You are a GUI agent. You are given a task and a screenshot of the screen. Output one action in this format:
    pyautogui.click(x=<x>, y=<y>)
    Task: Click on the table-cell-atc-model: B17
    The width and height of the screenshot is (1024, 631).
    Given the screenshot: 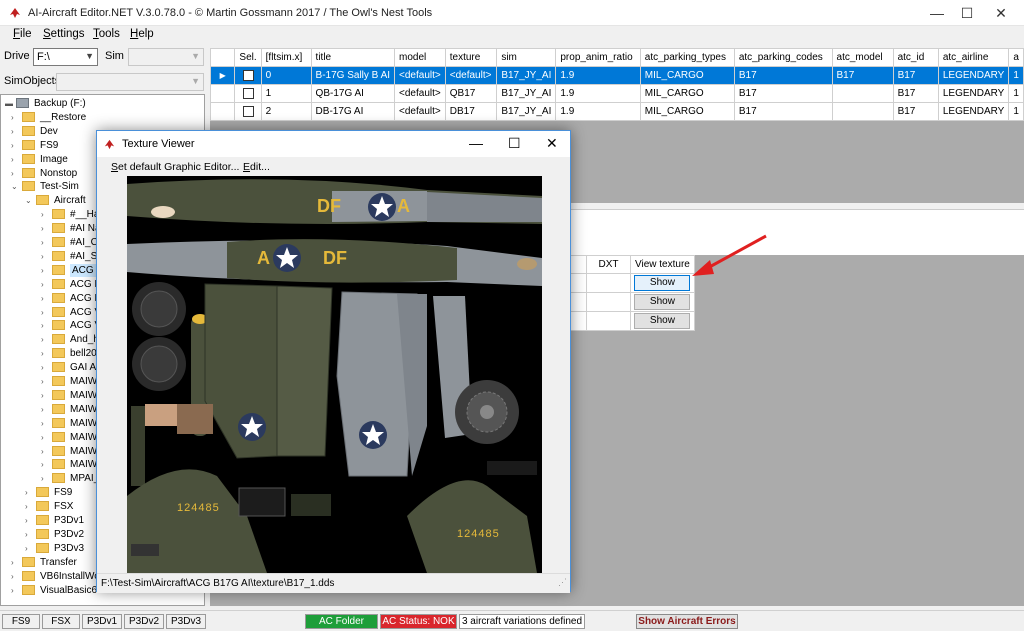 What is the action you would take?
    pyautogui.click(x=862, y=75)
    